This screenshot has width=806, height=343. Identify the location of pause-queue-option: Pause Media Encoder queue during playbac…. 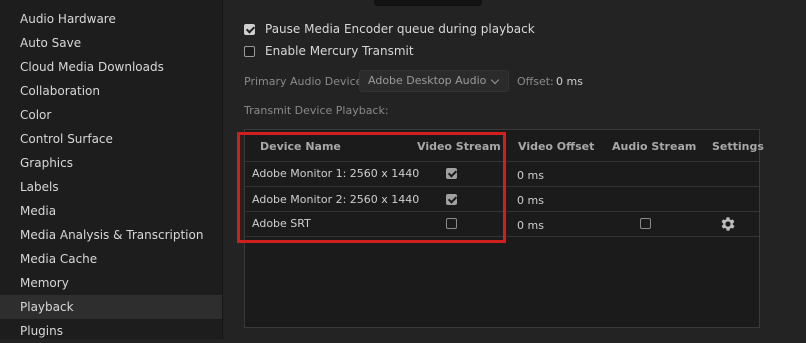
(389, 29).